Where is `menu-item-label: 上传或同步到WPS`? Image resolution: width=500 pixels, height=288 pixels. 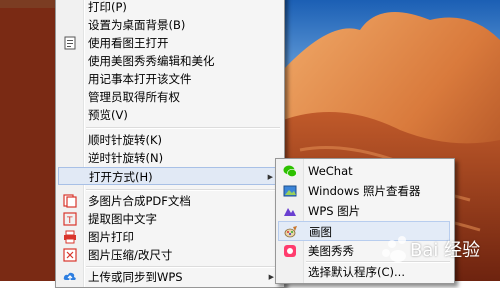
menu-item-label: 上传或同步到WPS is located at coordinates (135, 277).